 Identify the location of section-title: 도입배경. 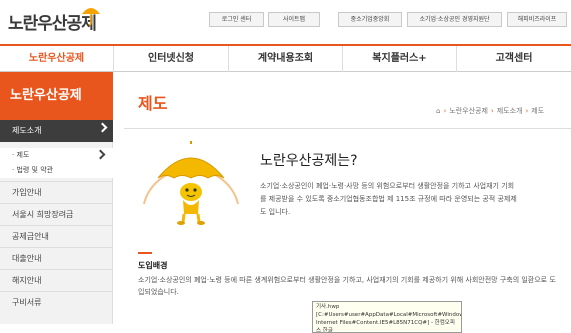
(153, 265).